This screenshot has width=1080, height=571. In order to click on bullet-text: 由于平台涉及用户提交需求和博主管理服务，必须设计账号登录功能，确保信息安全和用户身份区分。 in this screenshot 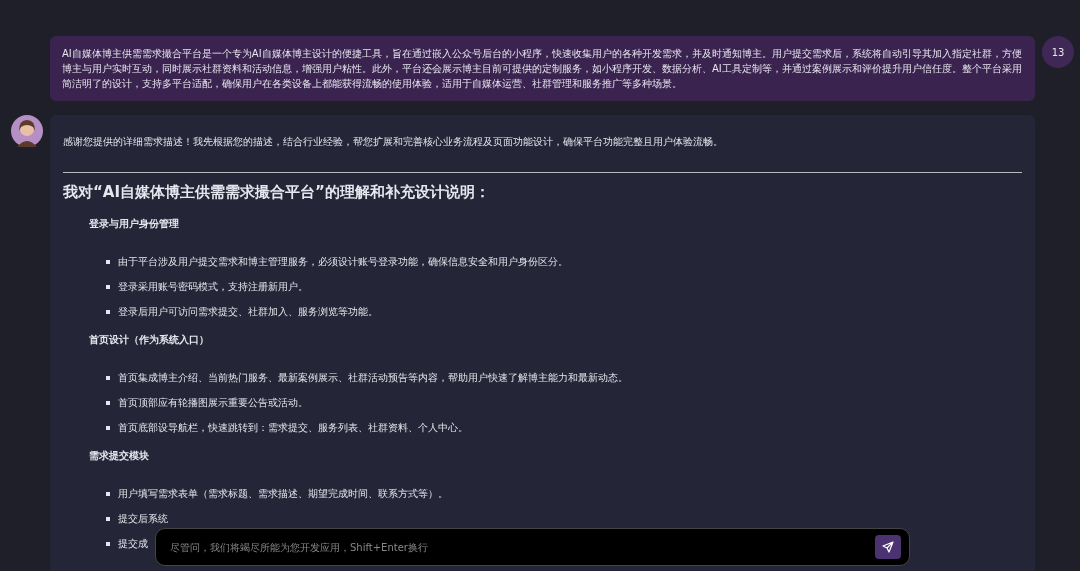, I will do `click(343, 262)`.